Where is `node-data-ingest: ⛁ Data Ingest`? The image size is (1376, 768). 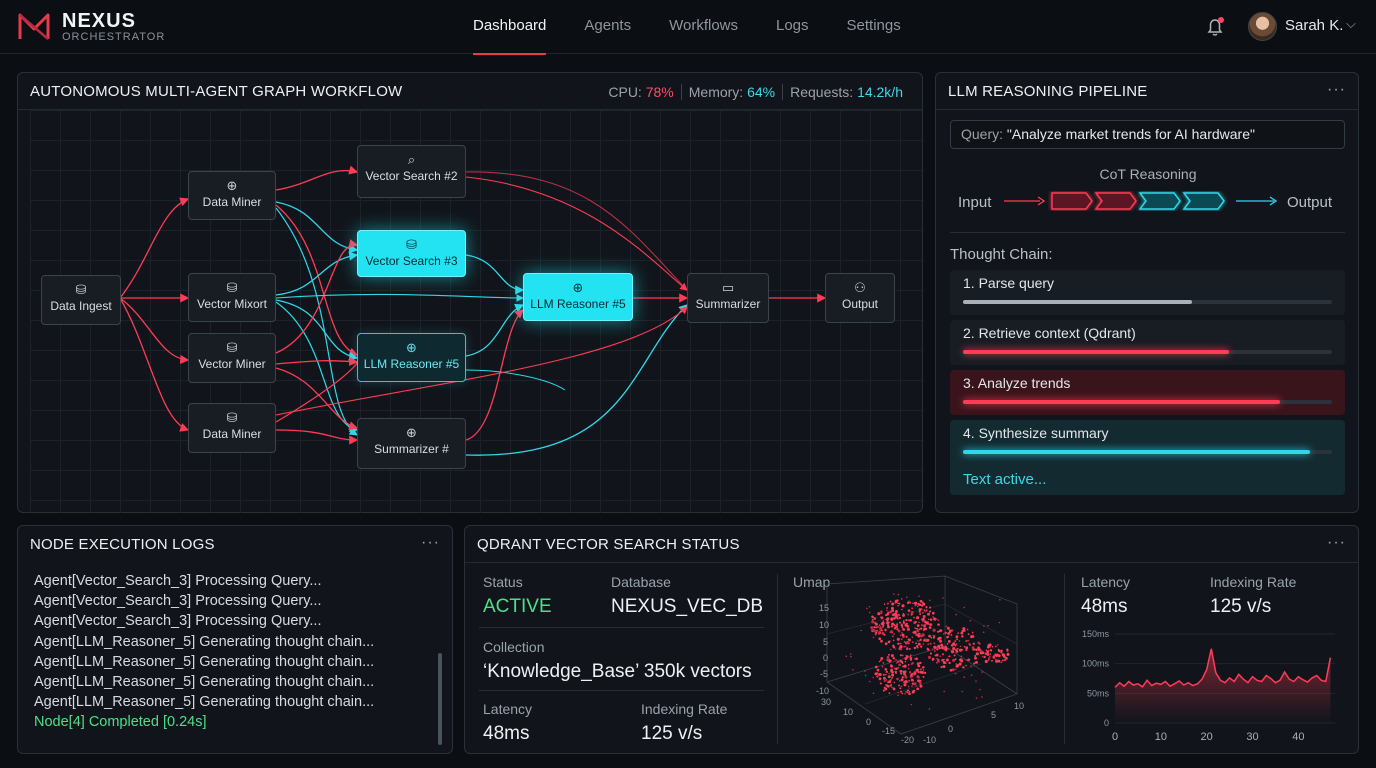
node-data-ingest: ⛁ Data Ingest is located at coordinates (81, 300).